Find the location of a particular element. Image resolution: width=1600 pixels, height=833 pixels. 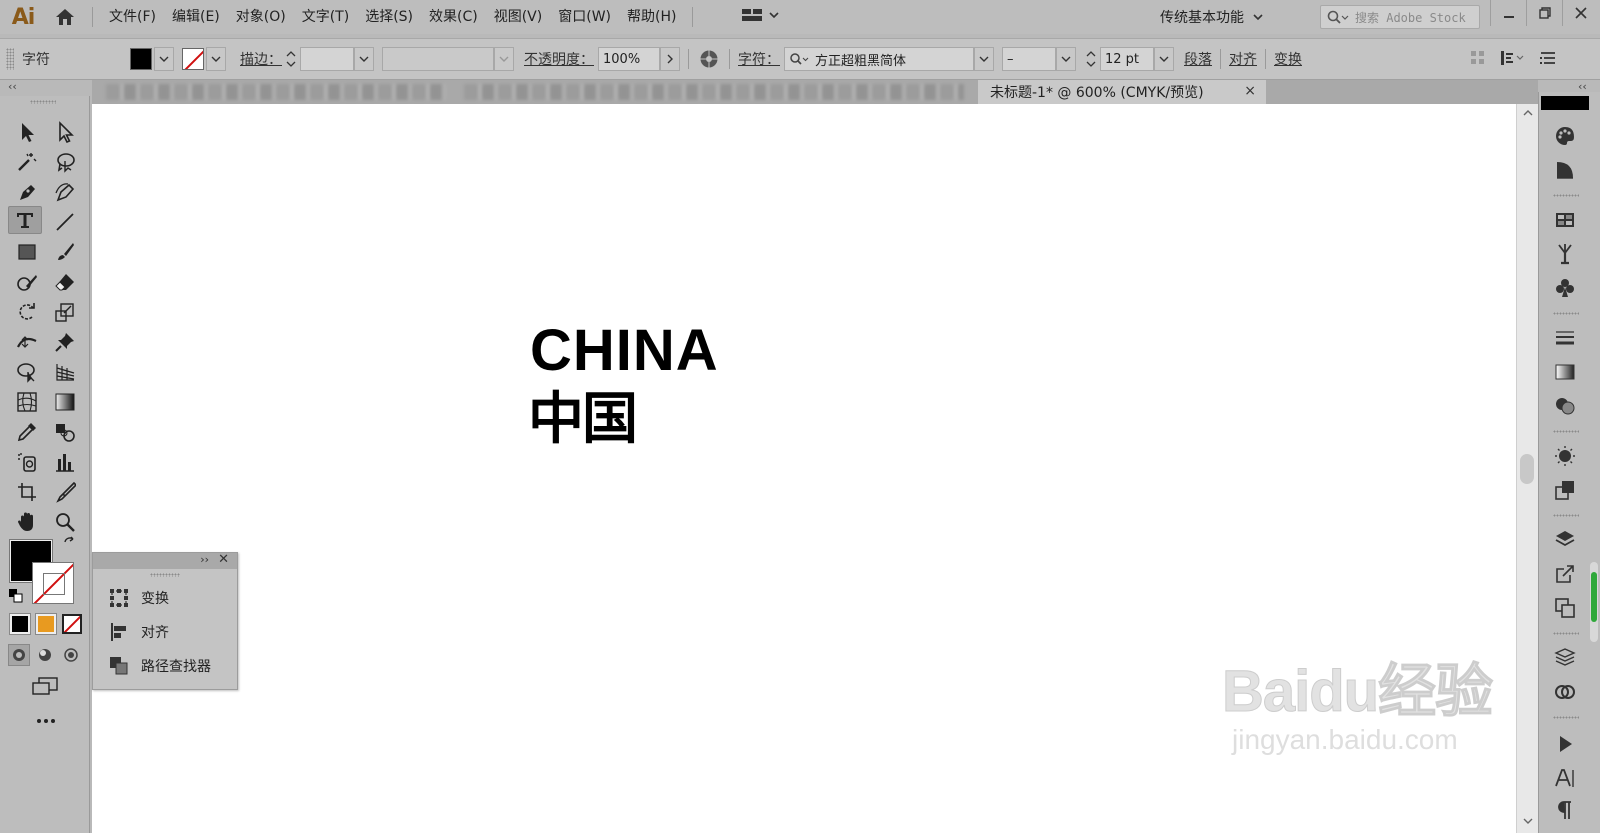

panel-item-align: 对齐 is located at coordinates (165, 632).